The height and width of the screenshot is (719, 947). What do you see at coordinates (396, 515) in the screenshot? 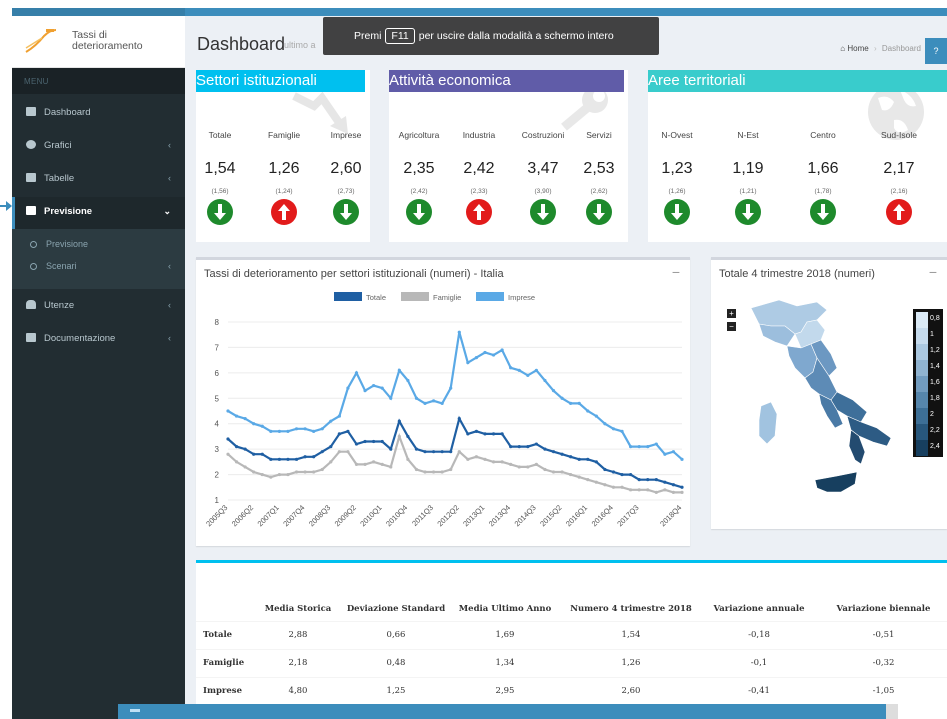
I see `x-tick-label: 2010Q4` at bounding box center [396, 515].